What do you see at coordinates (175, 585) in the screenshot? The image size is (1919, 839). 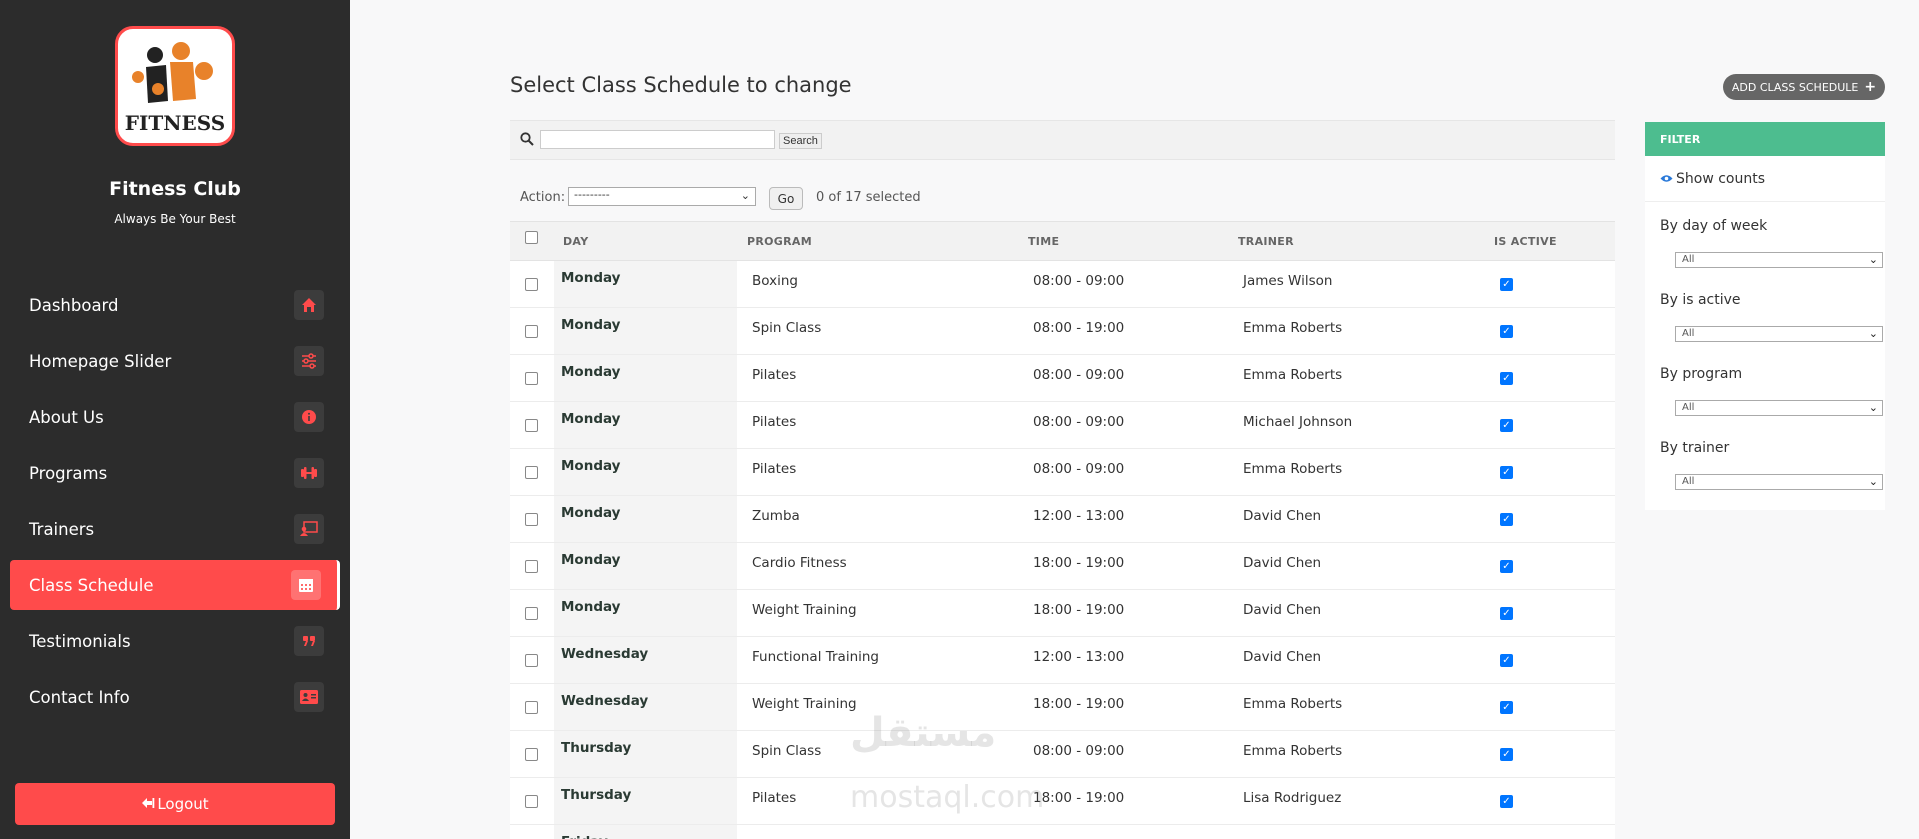 I see `sidebar-item-class-schedule: Class Schedule` at bounding box center [175, 585].